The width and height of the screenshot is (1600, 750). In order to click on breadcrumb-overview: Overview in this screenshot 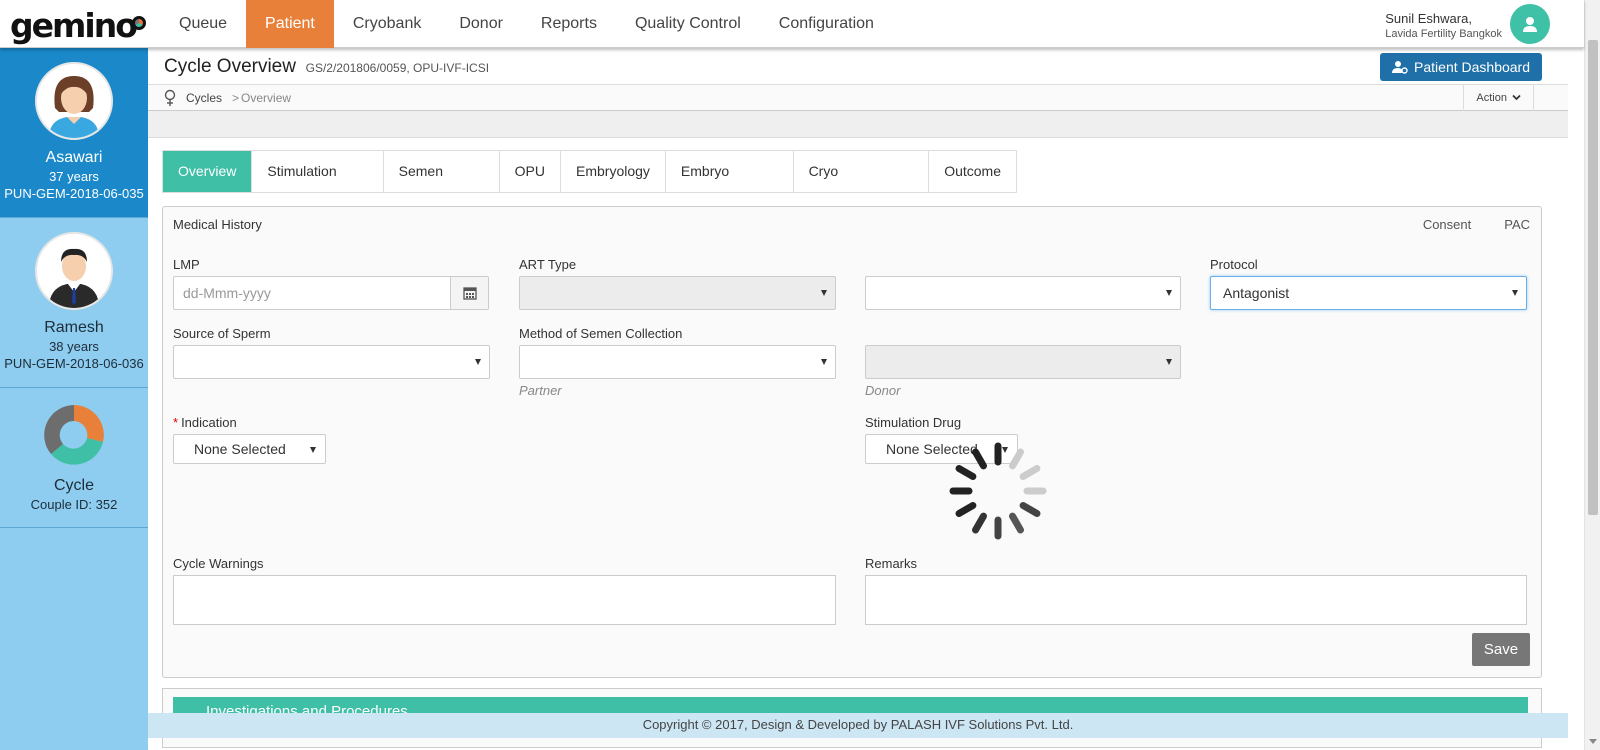, I will do `click(266, 98)`.